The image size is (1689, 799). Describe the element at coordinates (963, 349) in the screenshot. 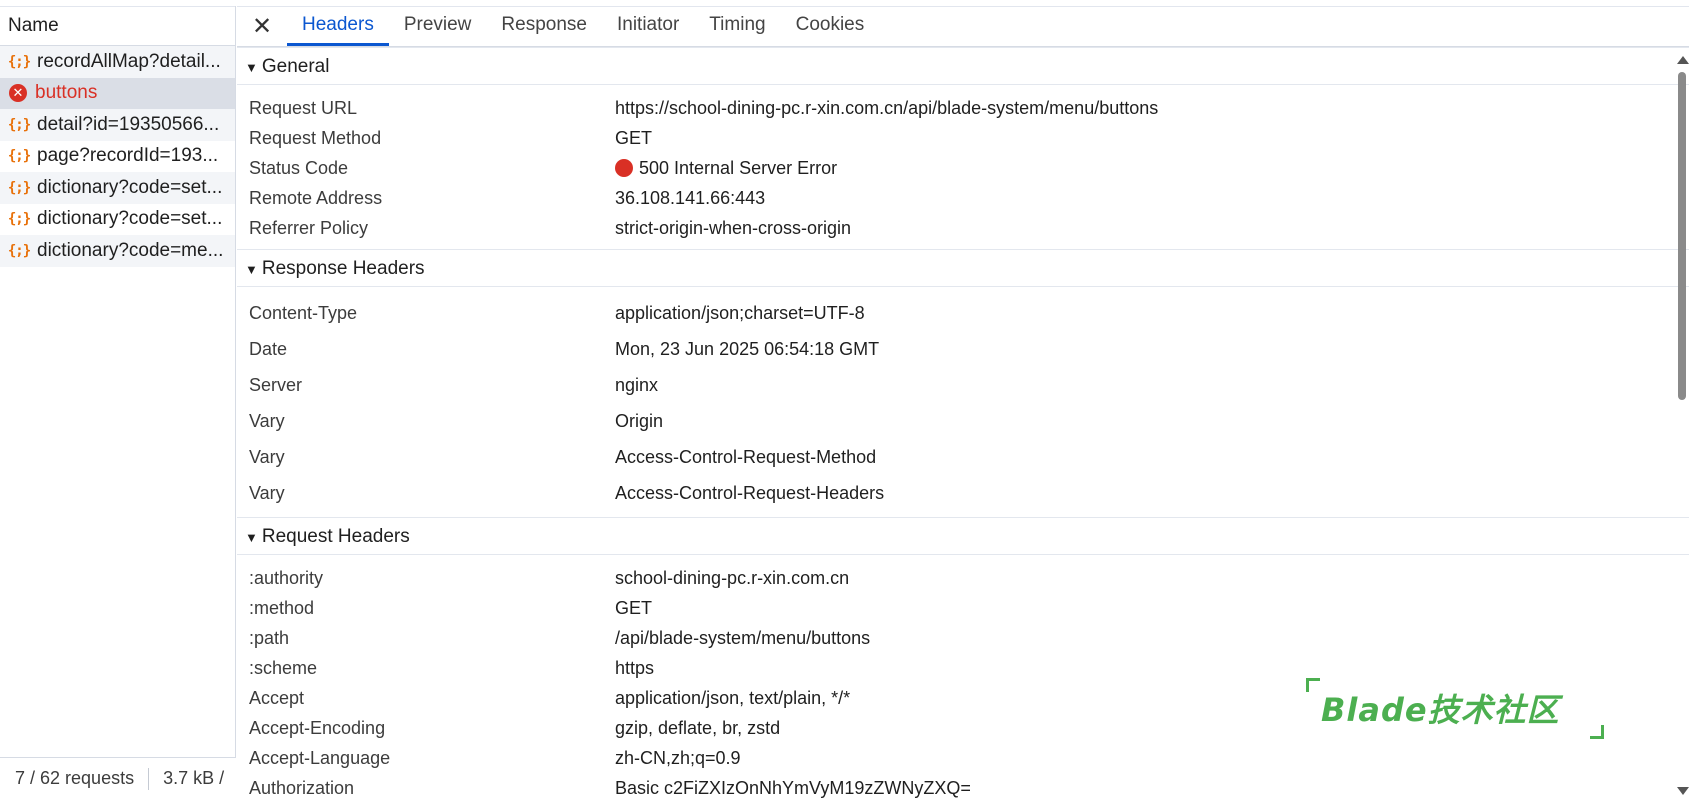

I see `header-row: Date Mon, 23 Jun 2025 06:54:18 GMT` at that location.